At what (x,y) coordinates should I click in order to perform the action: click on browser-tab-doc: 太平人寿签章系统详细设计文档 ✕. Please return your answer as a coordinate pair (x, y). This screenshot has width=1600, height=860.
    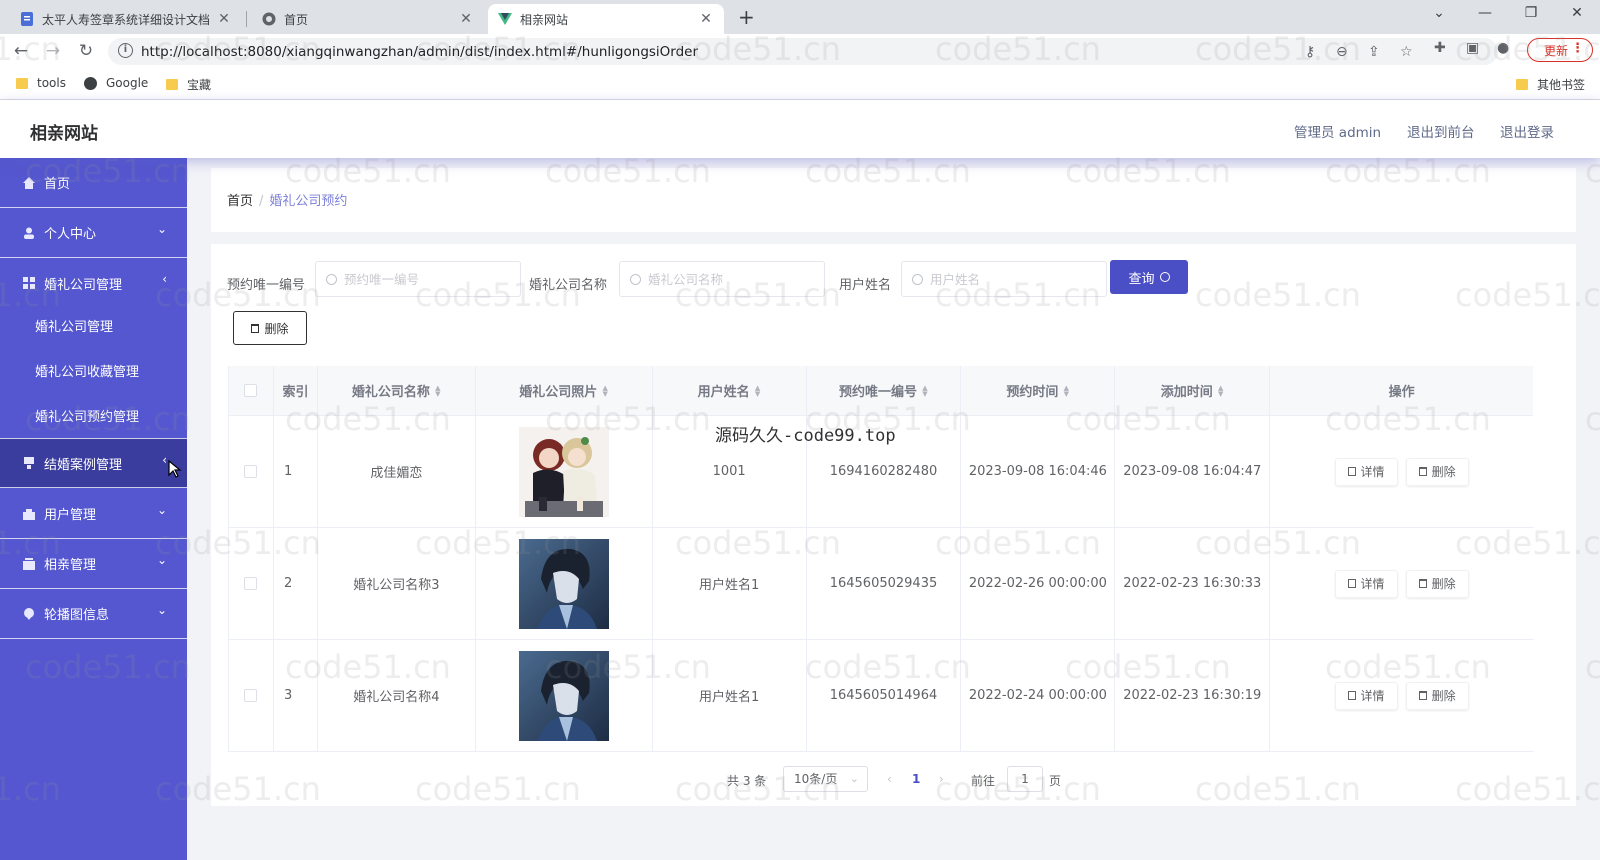
    Looking at the image, I should click on (126, 19).